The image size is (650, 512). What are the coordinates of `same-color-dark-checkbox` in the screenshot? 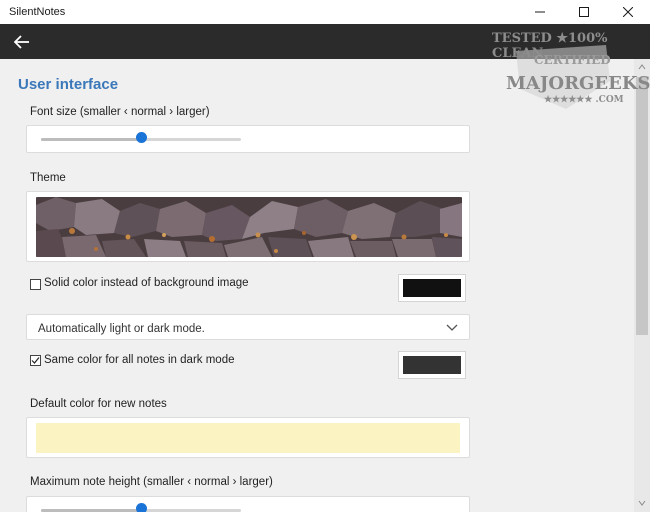 It's located at (35, 360).